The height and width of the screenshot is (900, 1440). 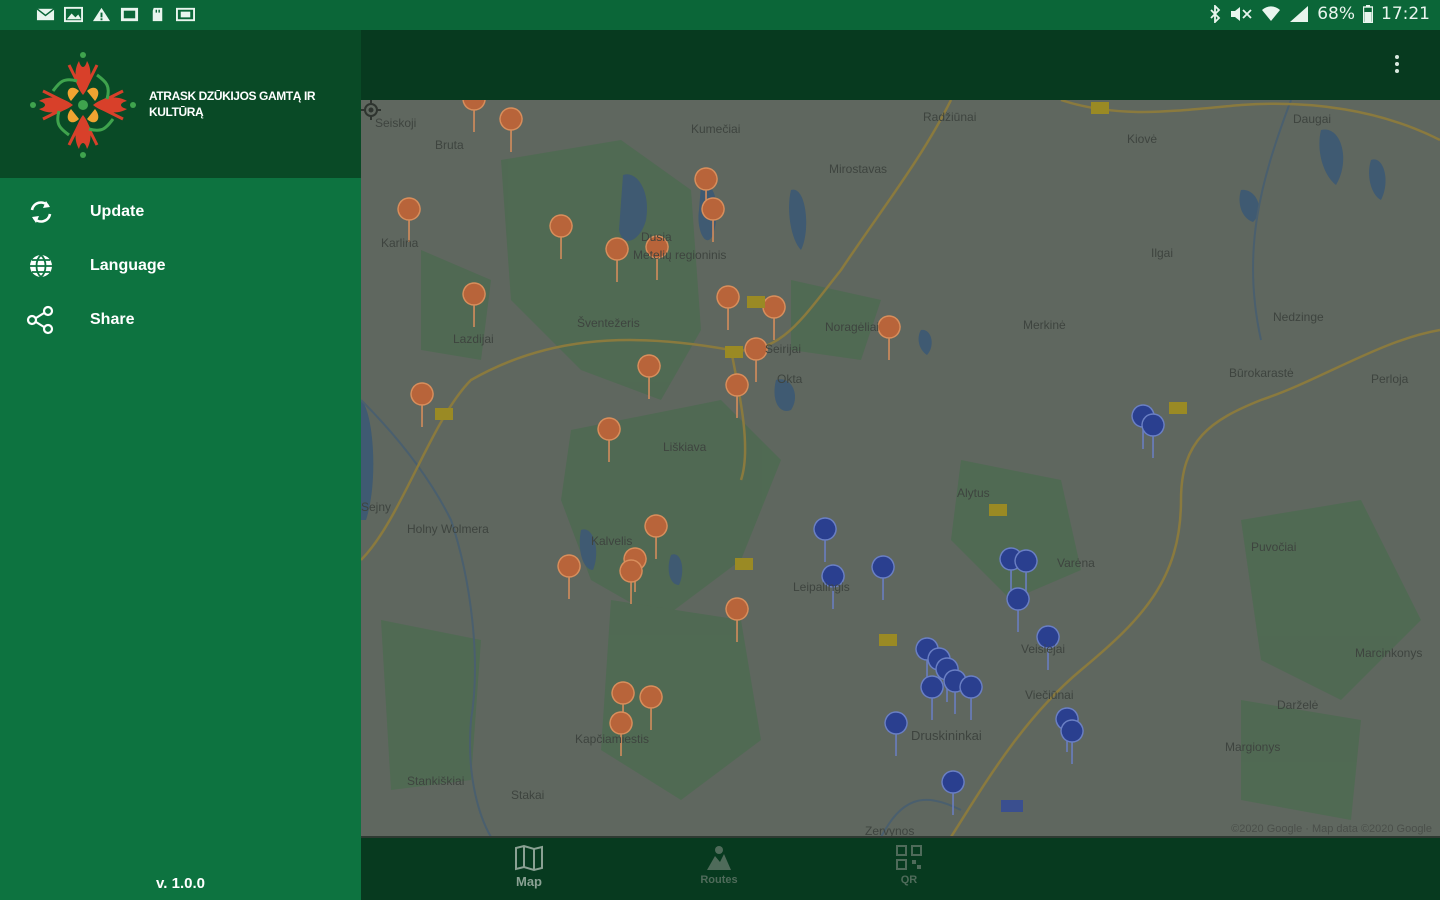 I want to click on place-label: Kapčiamiestis, so click(x=612, y=739).